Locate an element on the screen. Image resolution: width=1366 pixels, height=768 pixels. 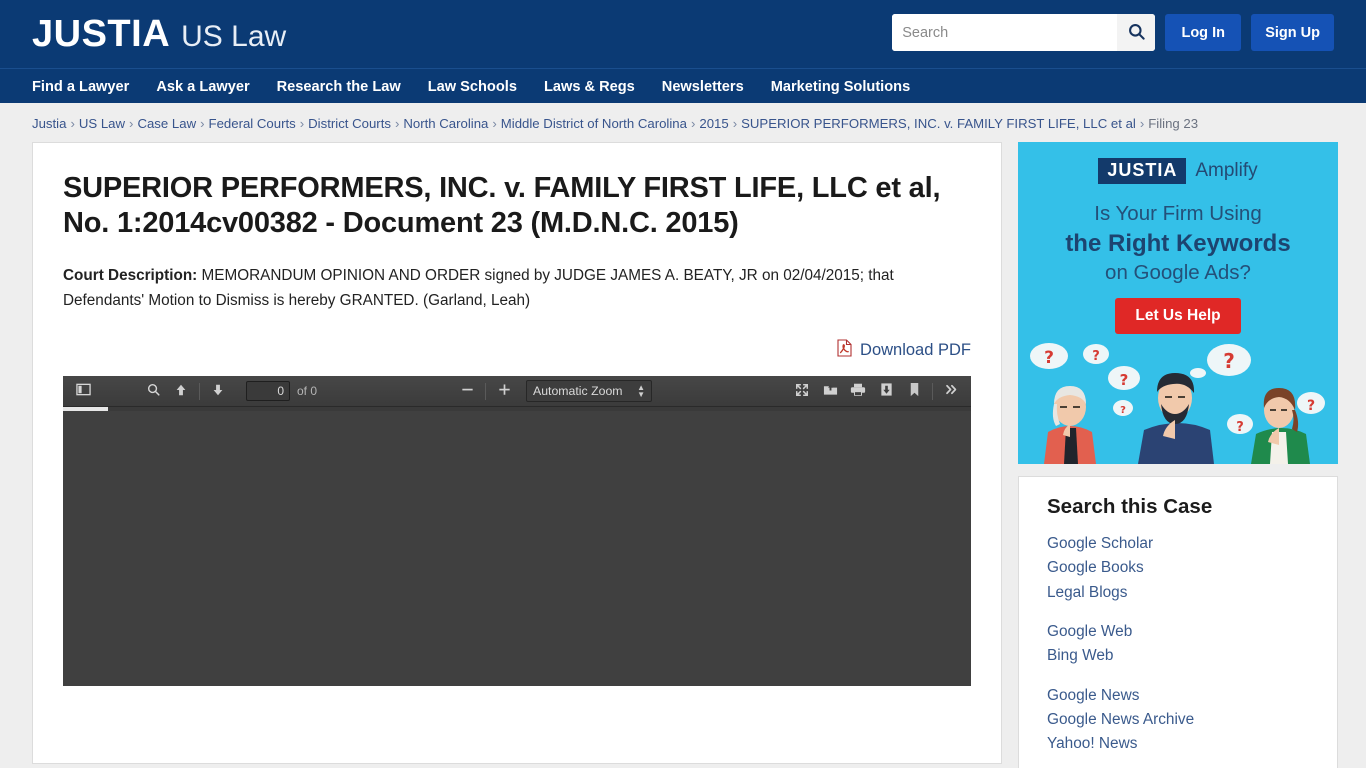
search-link-google-books: Google Books is located at coordinates (1178, 568).